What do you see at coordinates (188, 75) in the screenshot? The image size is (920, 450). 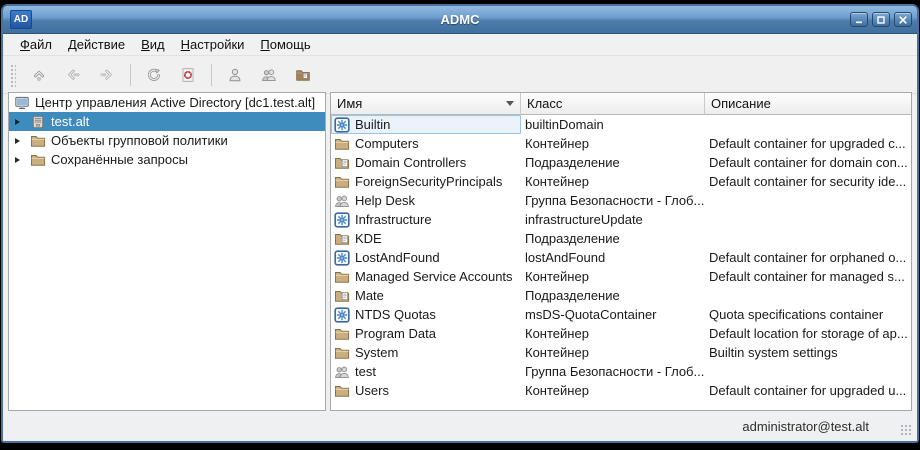 I see `query-button` at bounding box center [188, 75].